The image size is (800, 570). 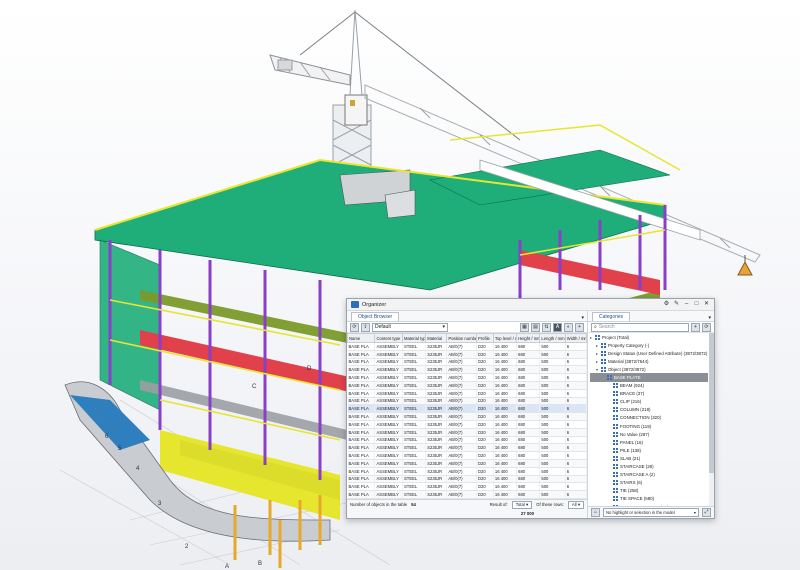 I want to click on tab-categories: Categories, so click(x=611, y=316).